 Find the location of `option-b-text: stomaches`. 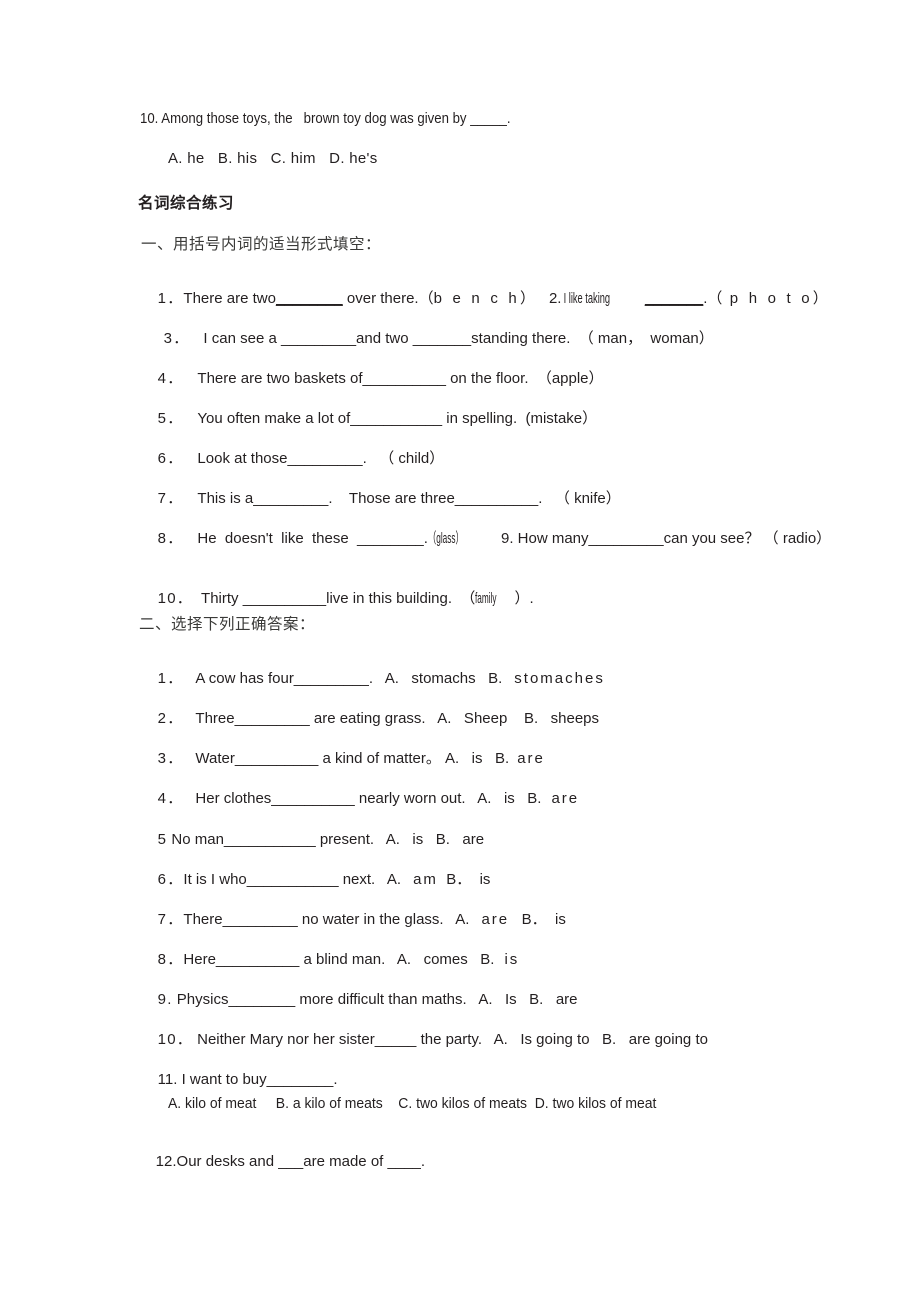

option-b-text: stomaches is located at coordinates (559, 678).